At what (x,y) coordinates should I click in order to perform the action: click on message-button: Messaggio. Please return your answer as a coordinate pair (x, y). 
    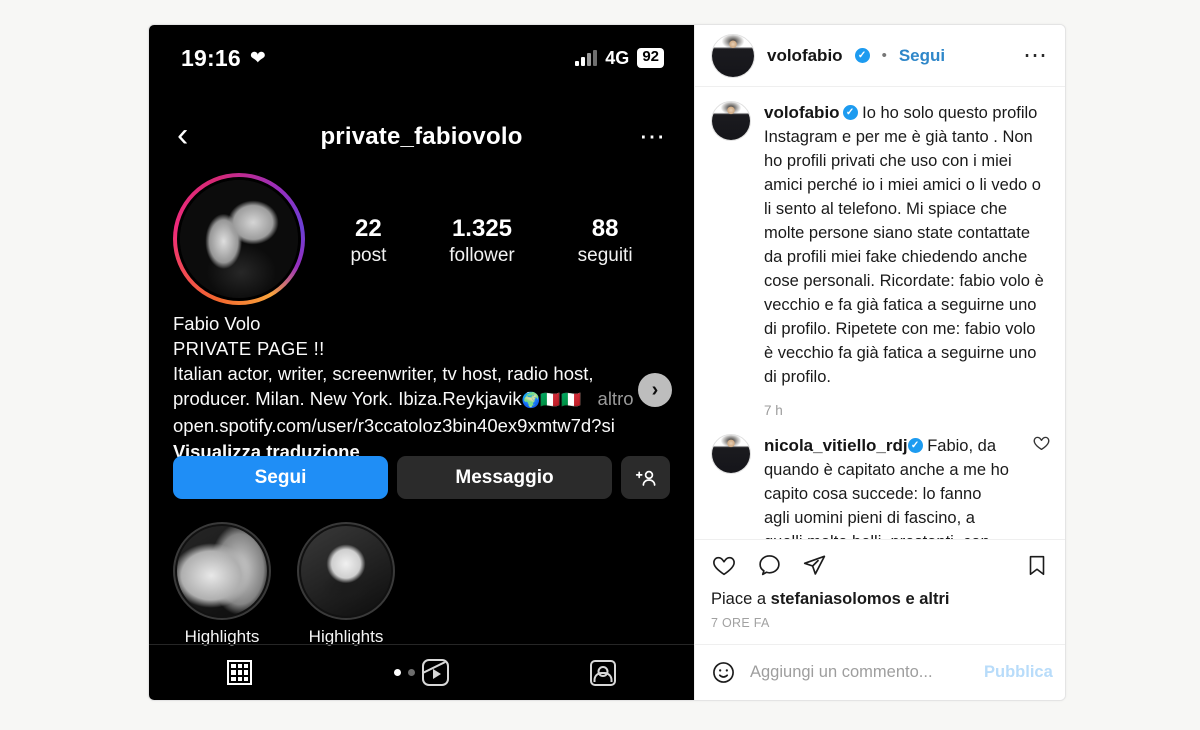
    Looking at the image, I should click on (504, 477).